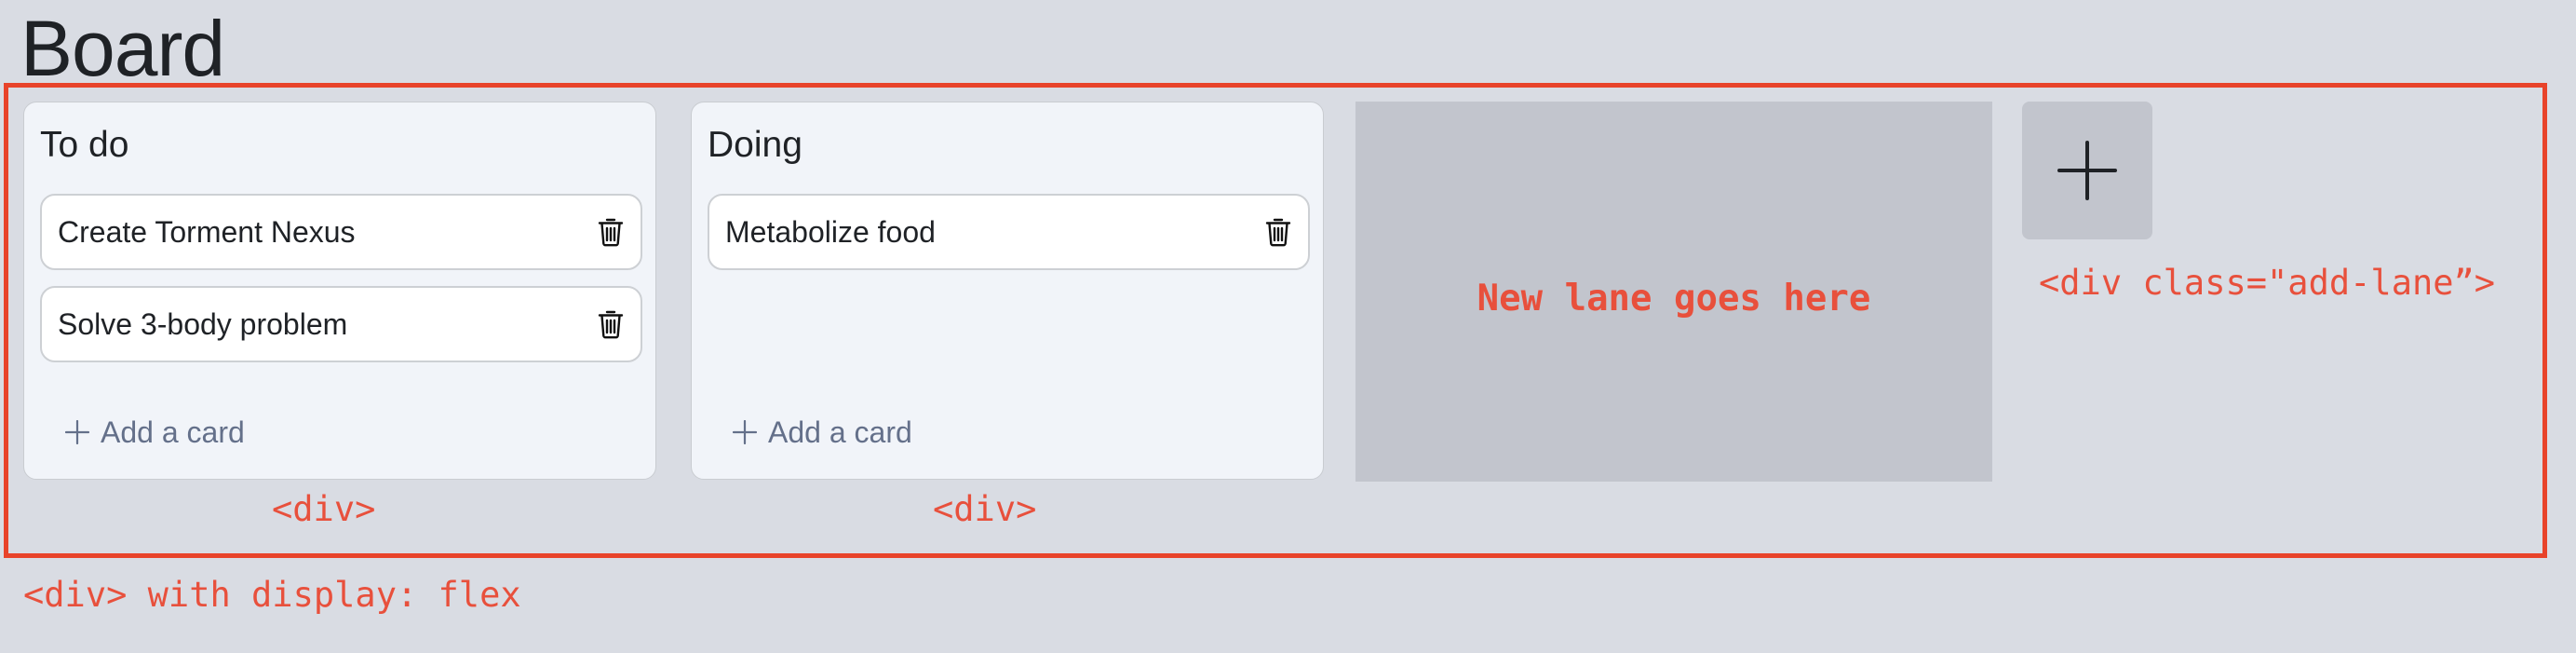 The height and width of the screenshot is (653, 2576). Describe the element at coordinates (1674, 298) in the screenshot. I see `placeholder-label: New lane goes here` at that location.